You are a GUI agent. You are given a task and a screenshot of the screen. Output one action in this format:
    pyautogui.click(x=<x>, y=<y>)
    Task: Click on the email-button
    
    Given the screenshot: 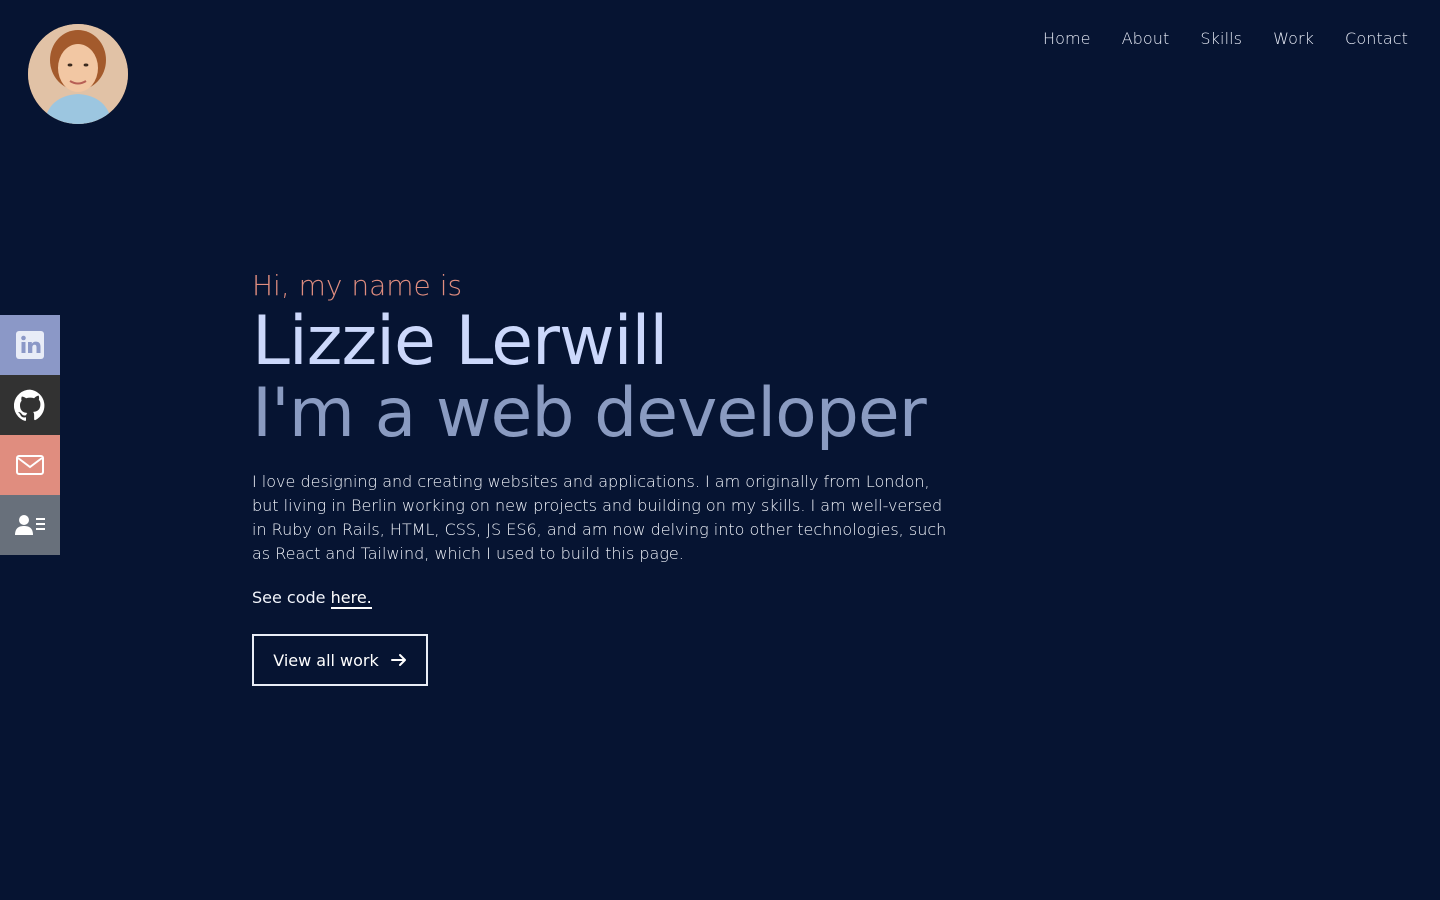 What is the action you would take?
    pyautogui.click(x=30, y=465)
    